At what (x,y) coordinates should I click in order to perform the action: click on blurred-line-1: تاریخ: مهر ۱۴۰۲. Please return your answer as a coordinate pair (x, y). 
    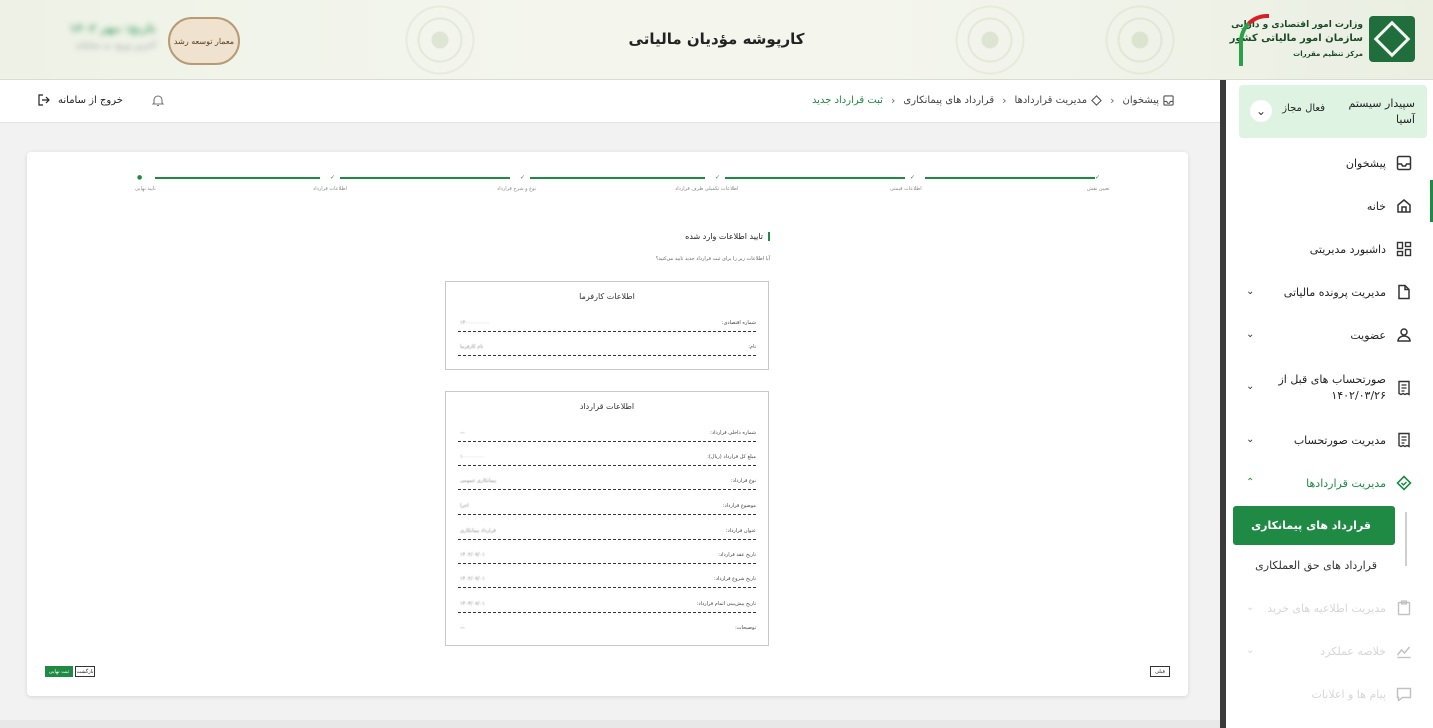
    Looking at the image, I should click on (112, 28).